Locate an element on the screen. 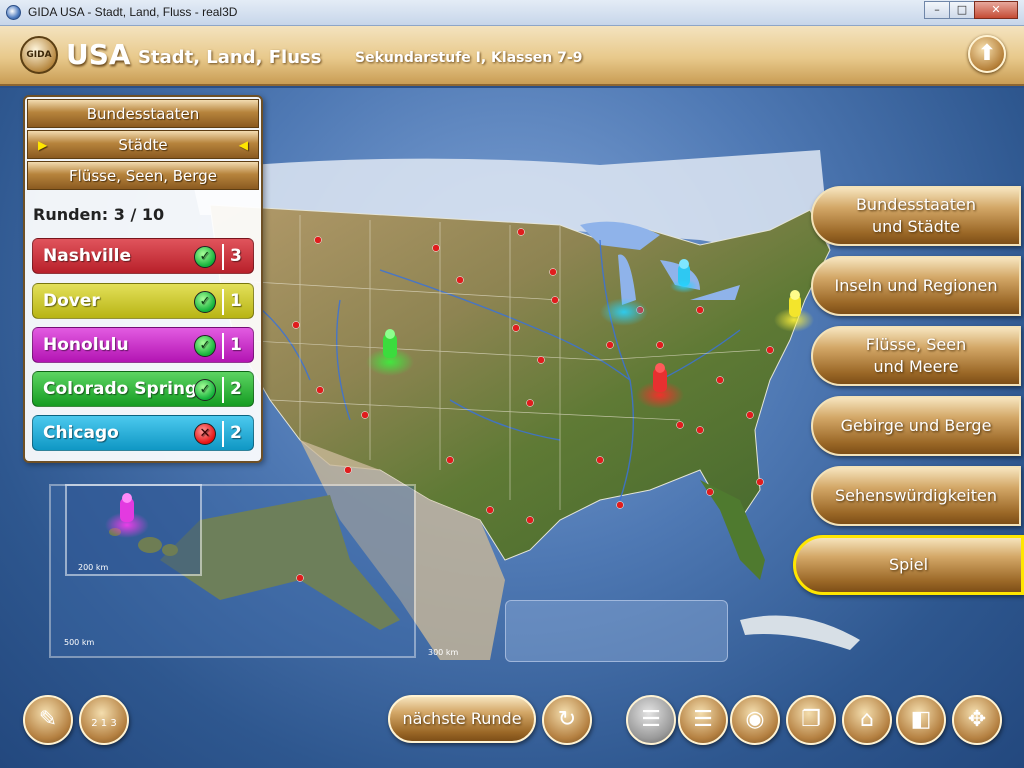  reset-button: ↻ is located at coordinates (567, 720).